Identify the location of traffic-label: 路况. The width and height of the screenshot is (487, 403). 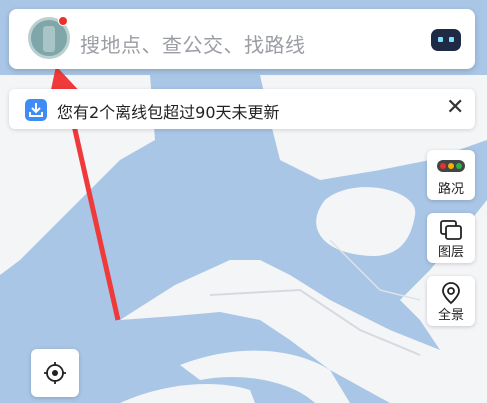
(450, 189).